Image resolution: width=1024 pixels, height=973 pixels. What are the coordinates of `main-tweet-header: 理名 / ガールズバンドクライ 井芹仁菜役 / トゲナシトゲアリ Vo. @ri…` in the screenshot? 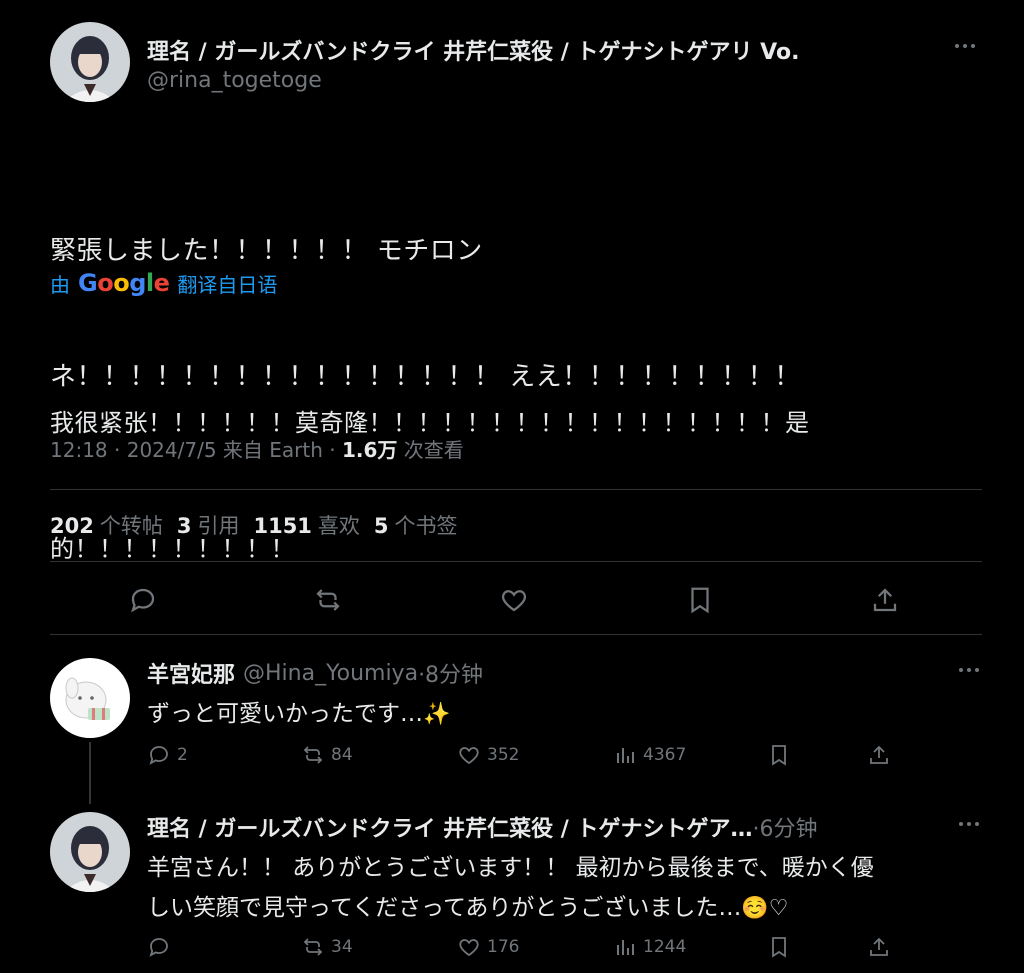 It's located at (520, 62).